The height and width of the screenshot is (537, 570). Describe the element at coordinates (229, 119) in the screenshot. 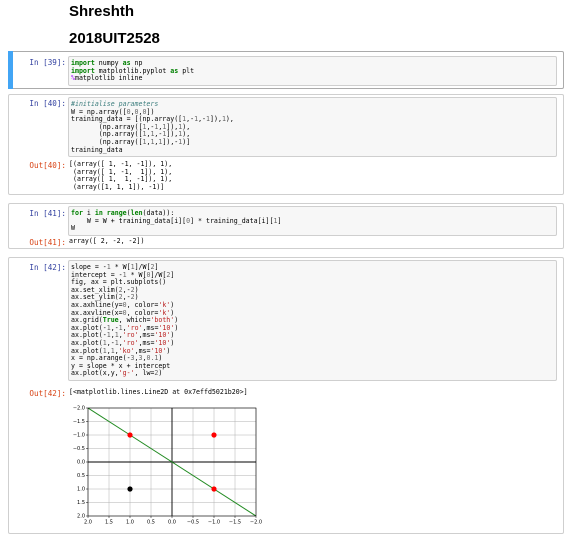

I see `code-token: ),` at that location.